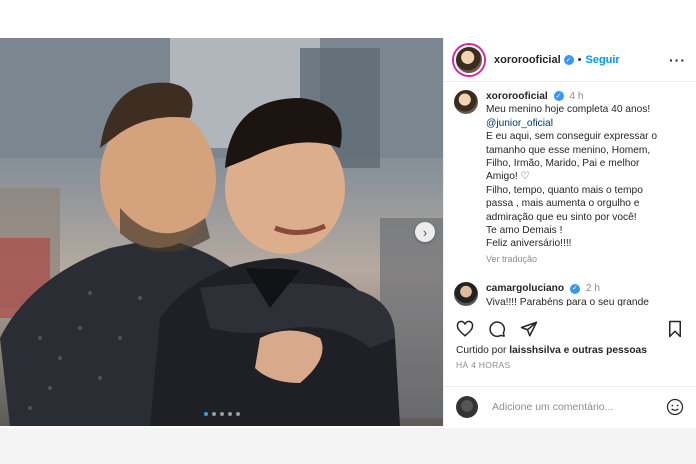 This screenshot has height=464, width=696. Describe the element at coordinates (527, 60) in the screenshot. I see `header-username: xororooficial` at that location.